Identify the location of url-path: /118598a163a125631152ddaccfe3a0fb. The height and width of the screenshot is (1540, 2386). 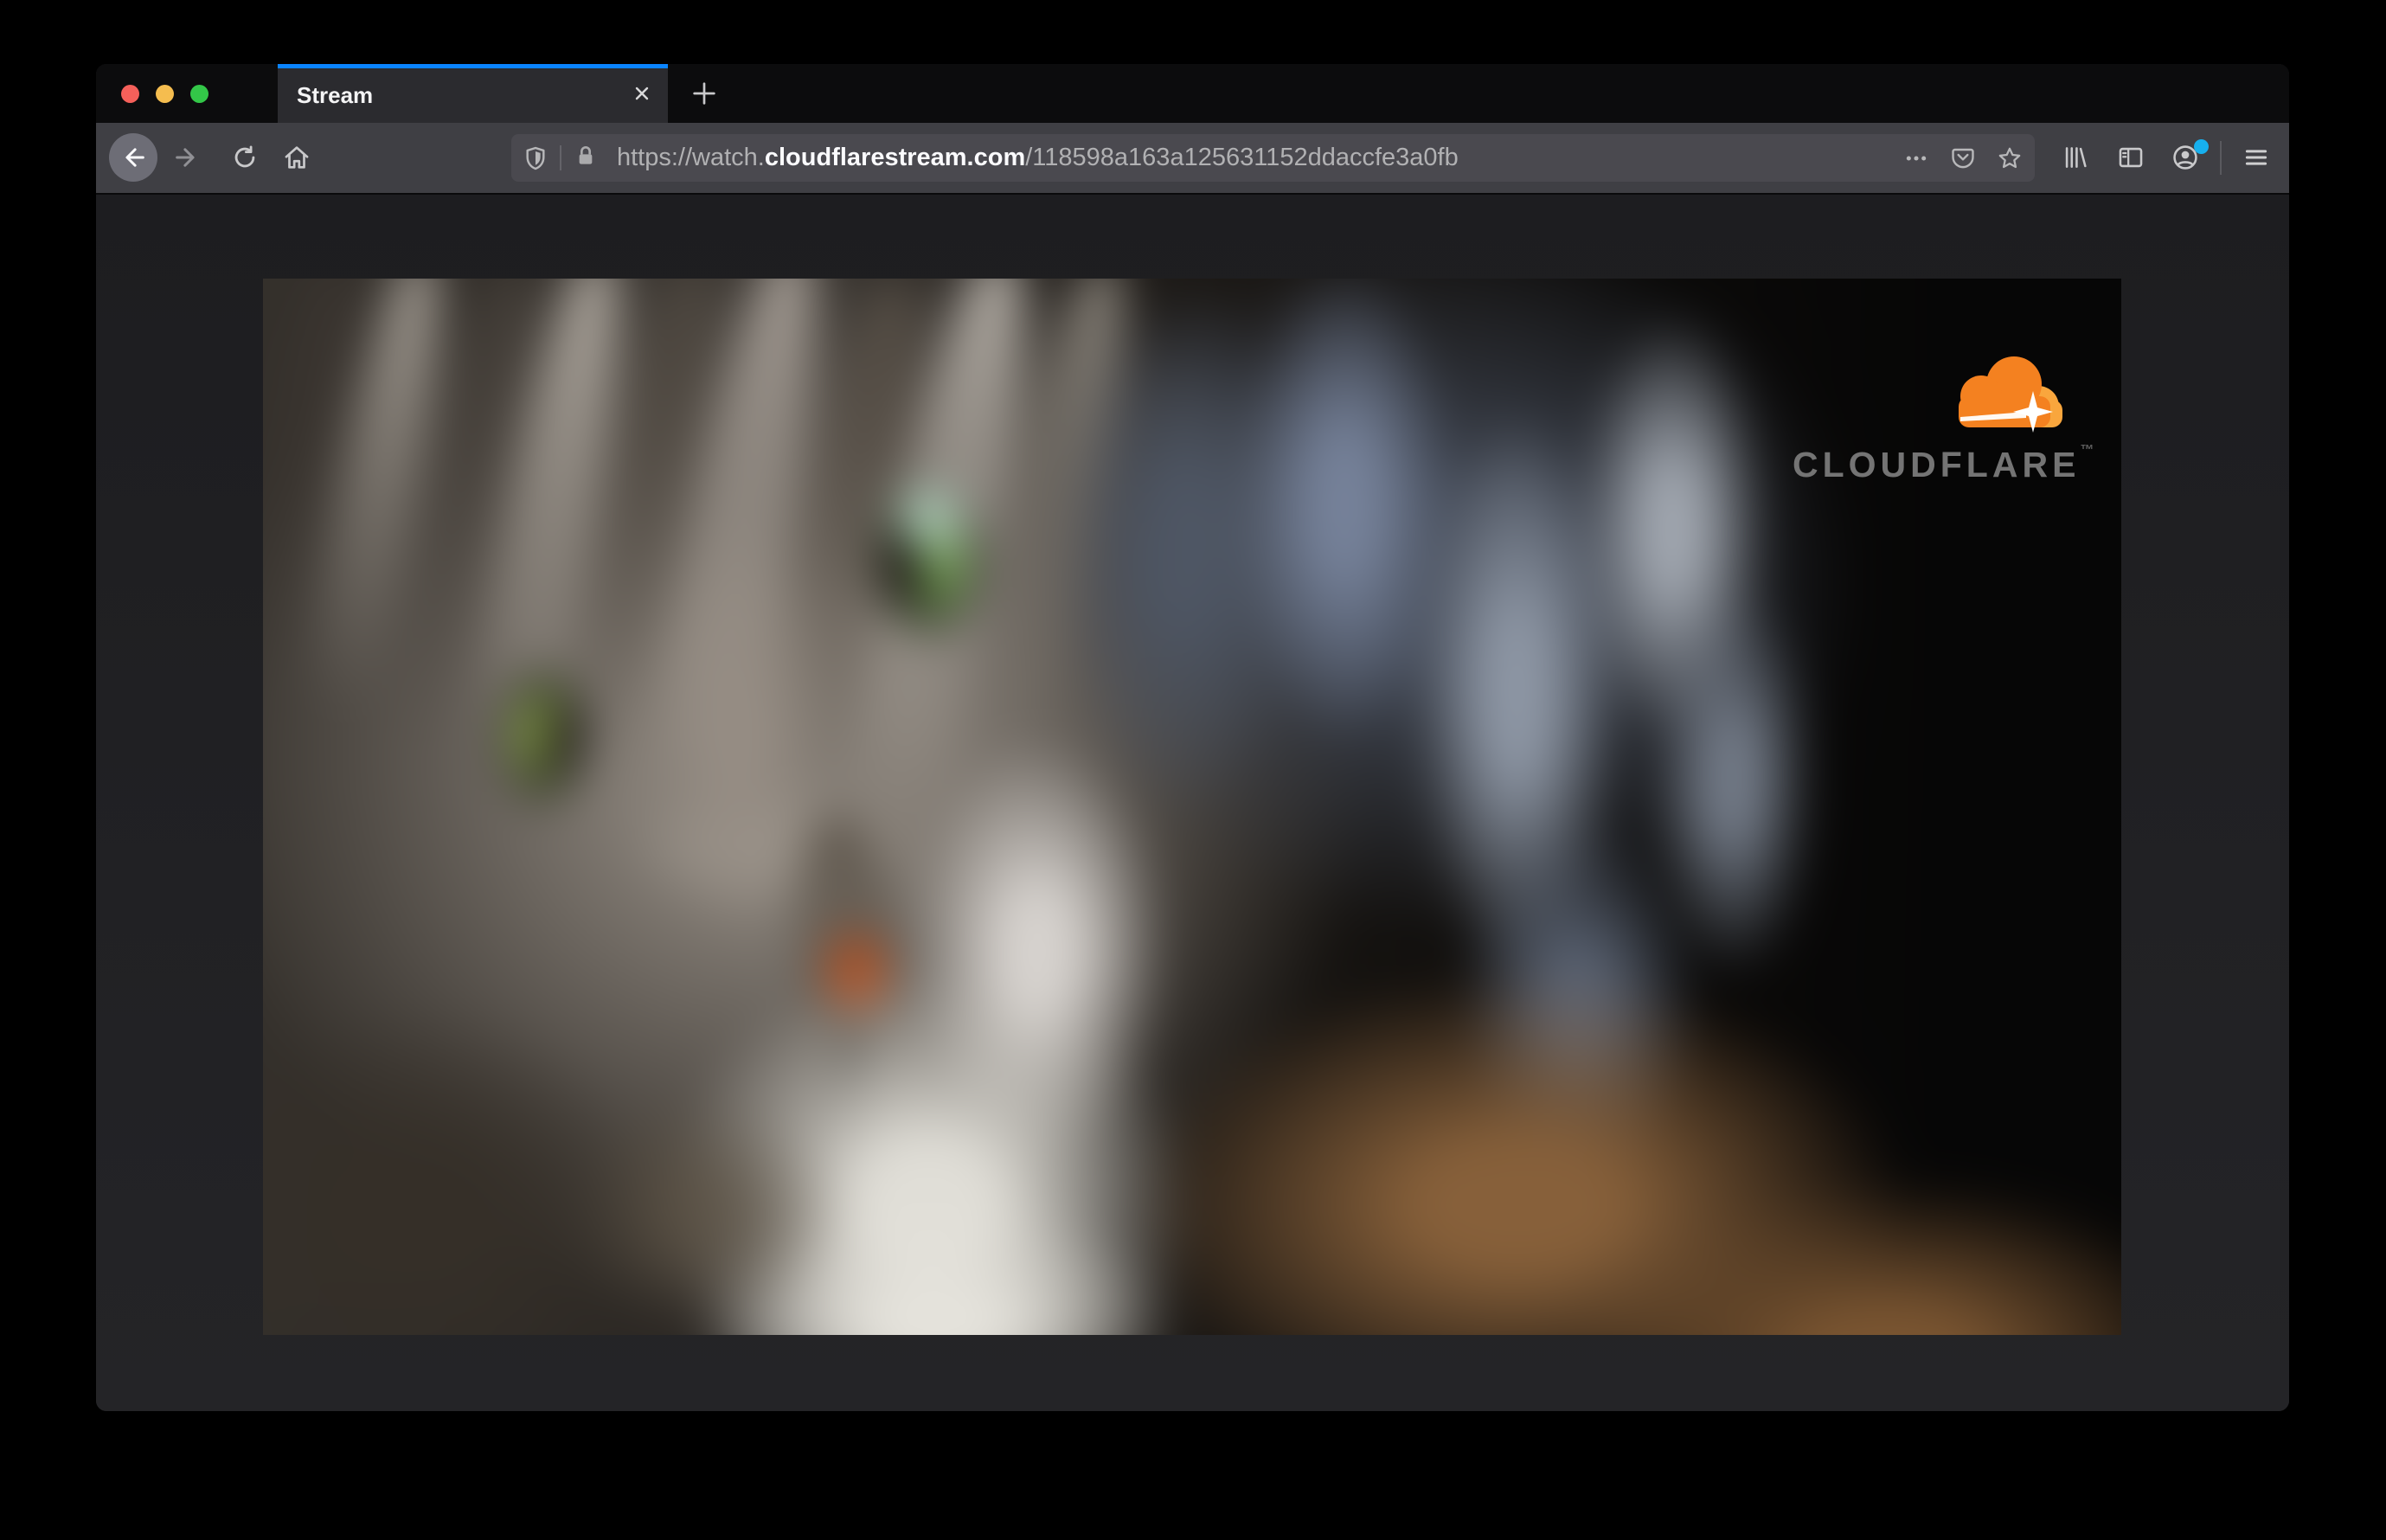
(1242, 157).